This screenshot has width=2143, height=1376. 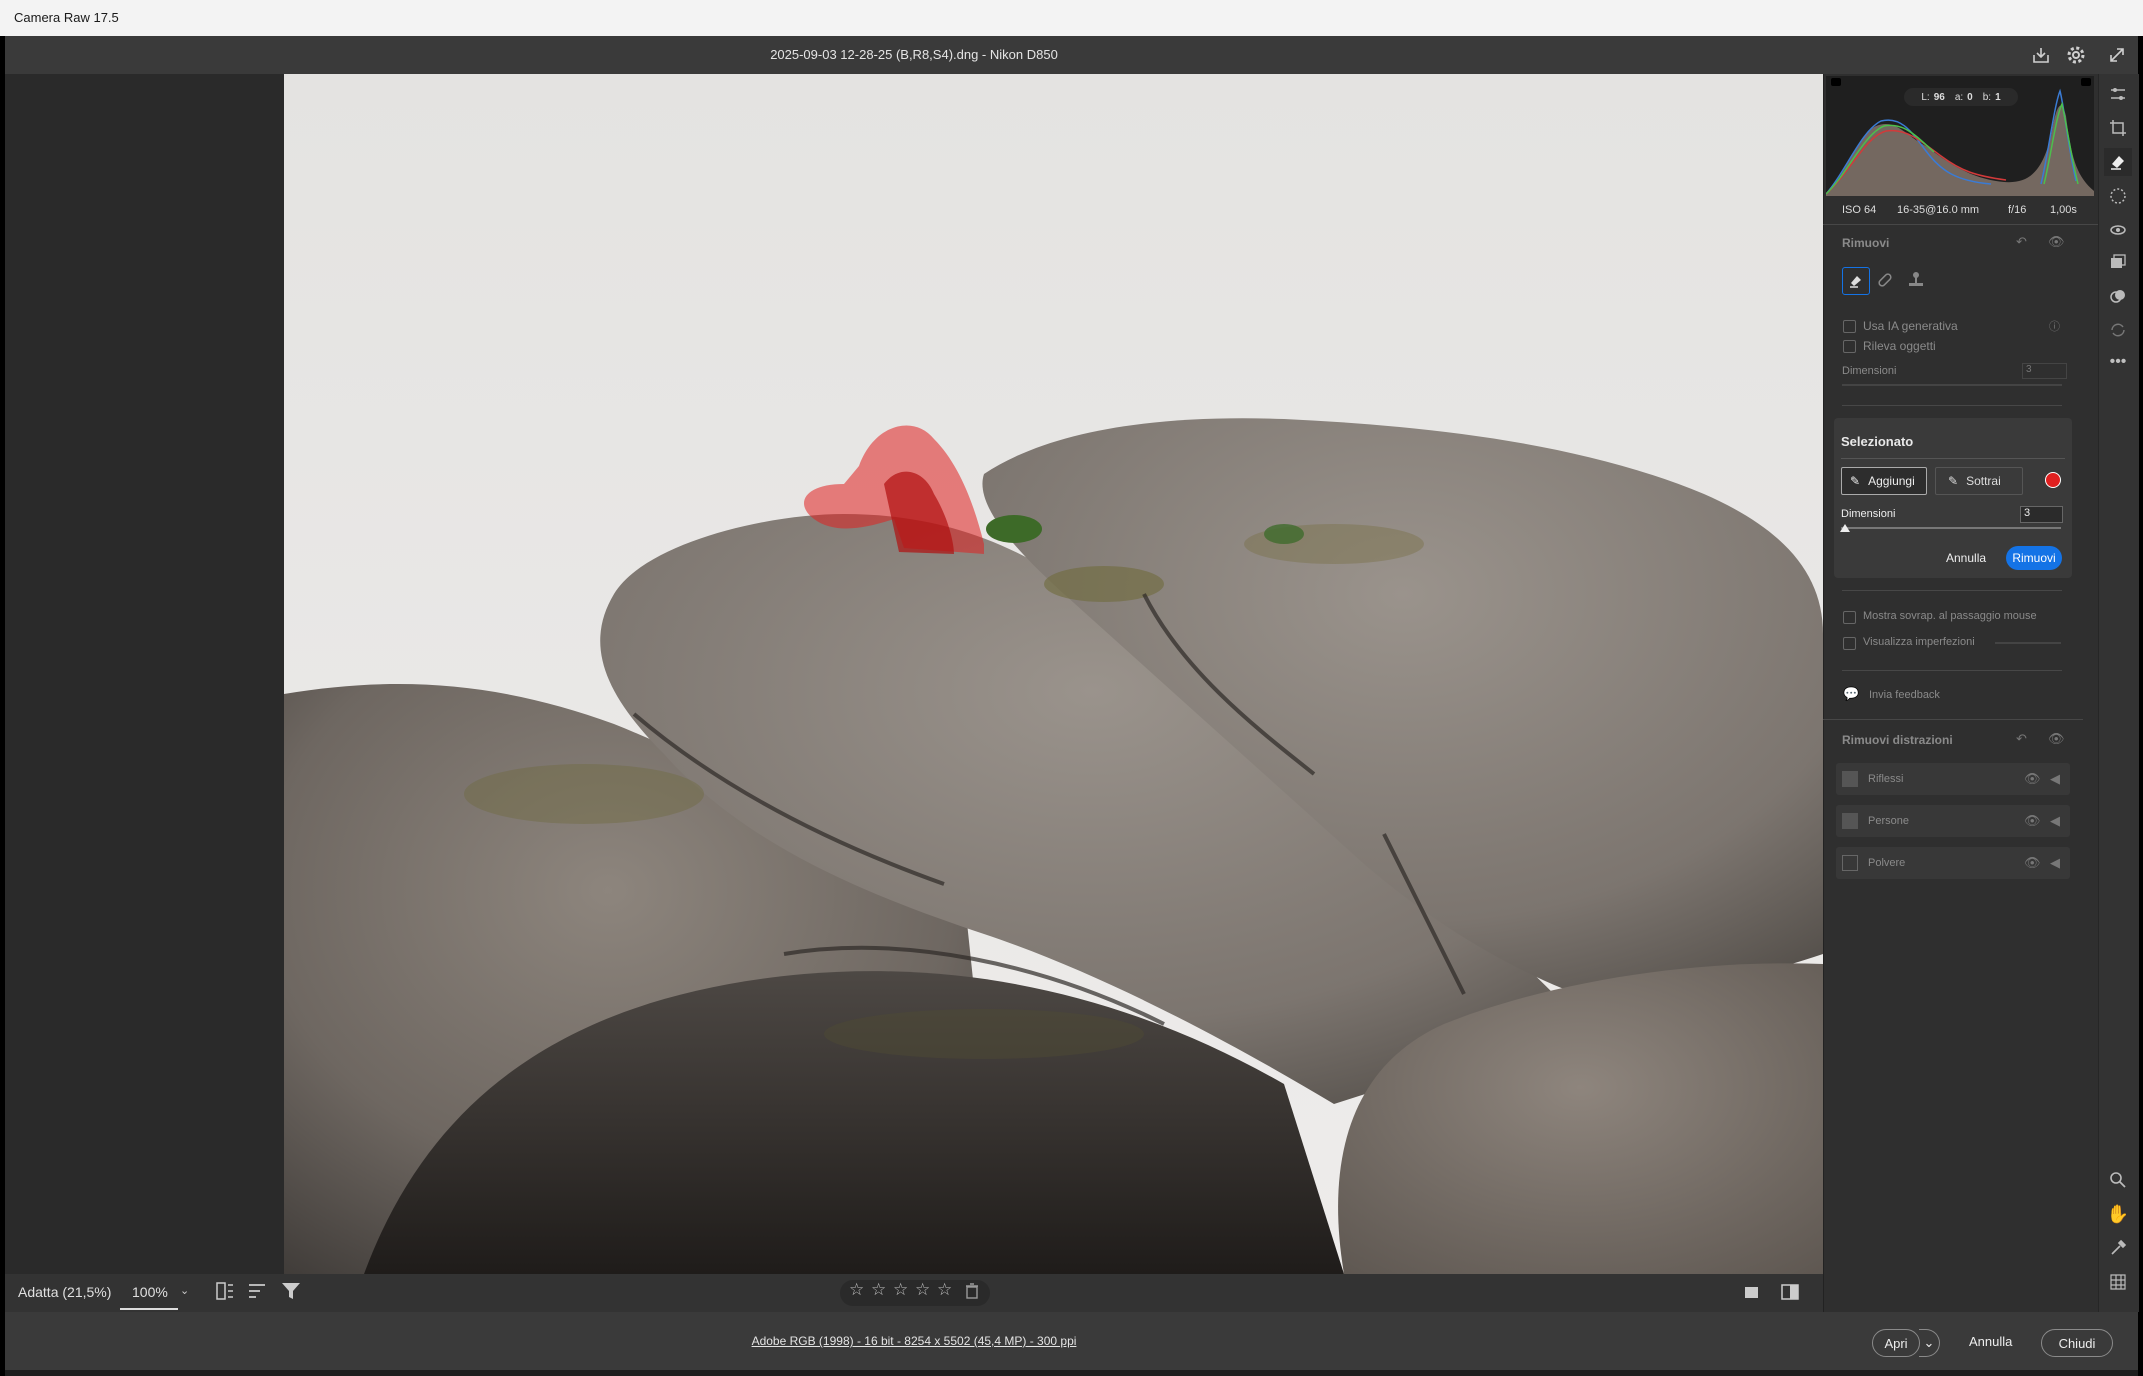 I want to click on info-icon: ⓘ, so click(x=2054, y=326).